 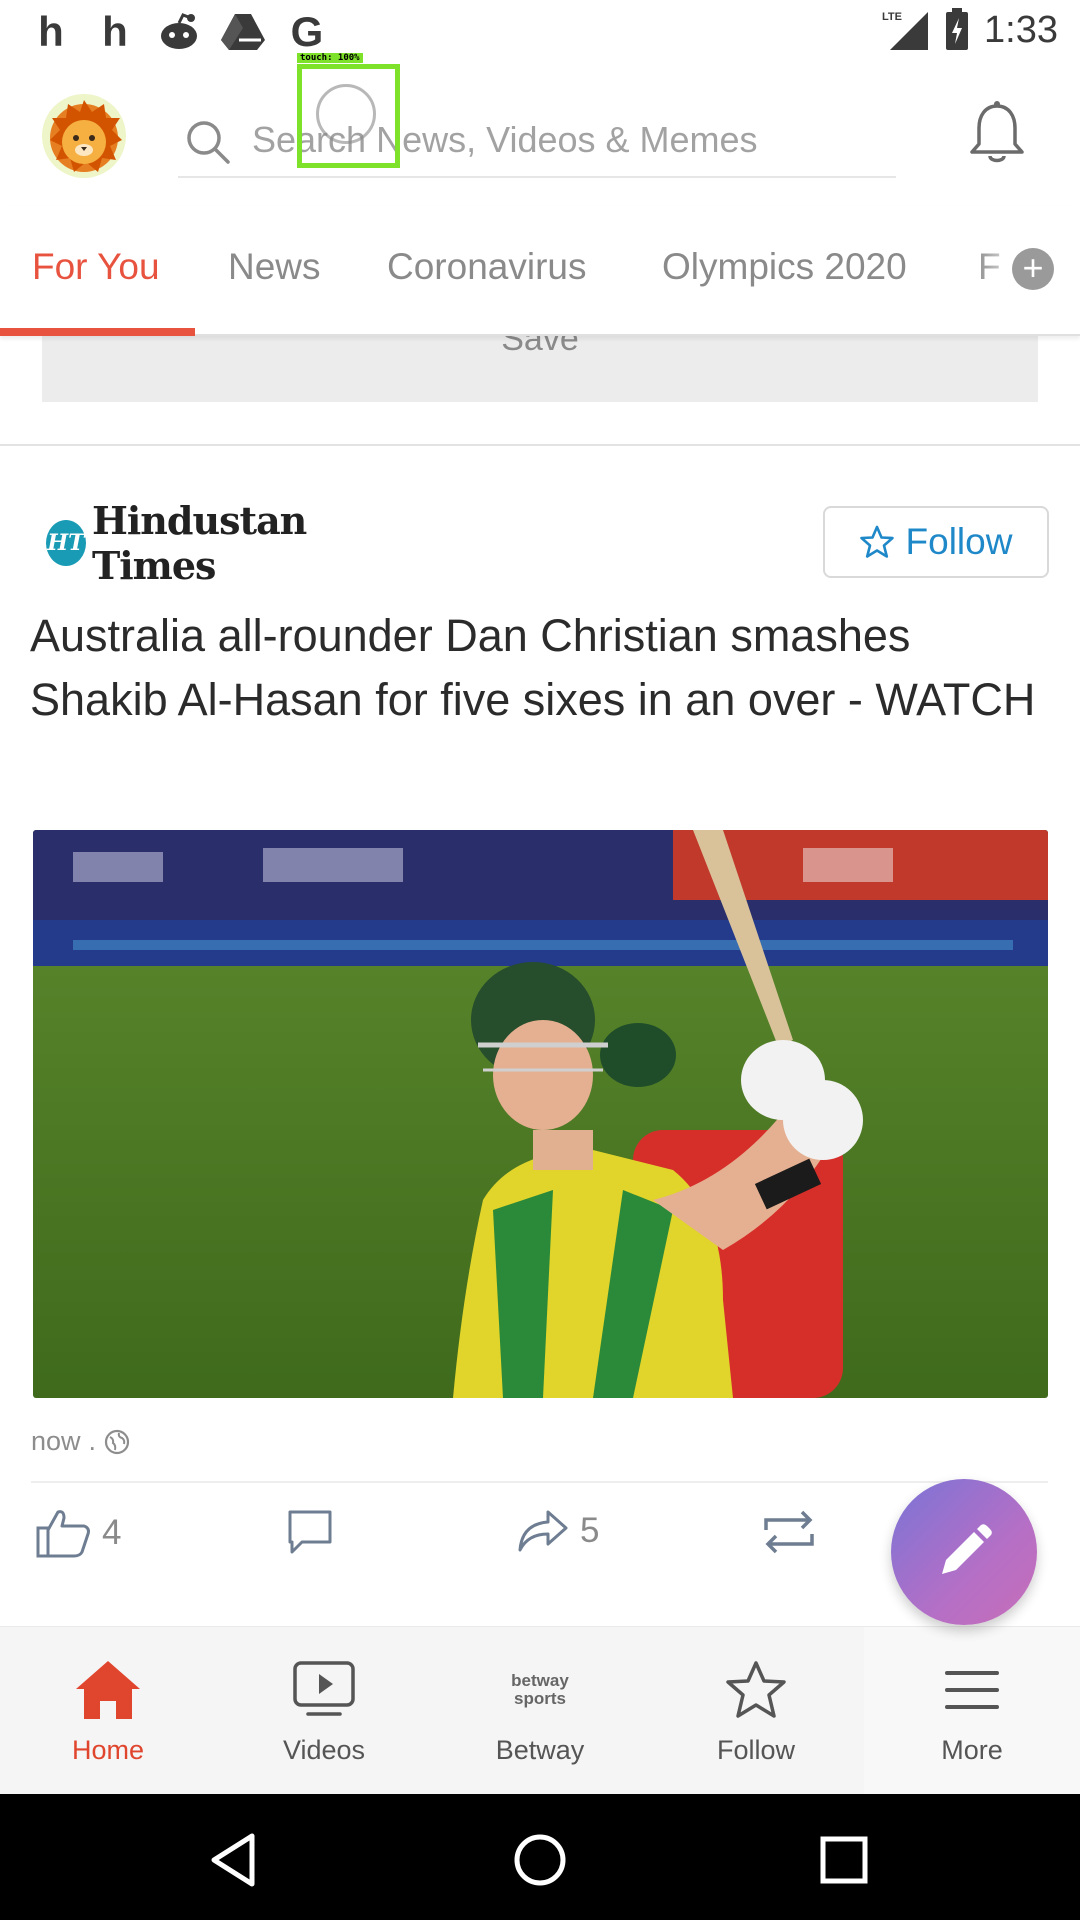 I want to click on star-outline-icon, so click(x=876, y=541).